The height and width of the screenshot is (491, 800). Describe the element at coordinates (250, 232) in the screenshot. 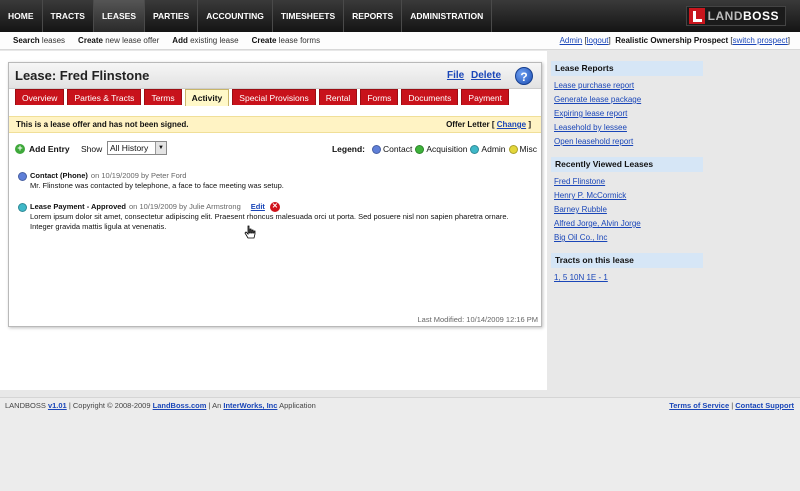

I see `hand-cursor-icon` at that location.